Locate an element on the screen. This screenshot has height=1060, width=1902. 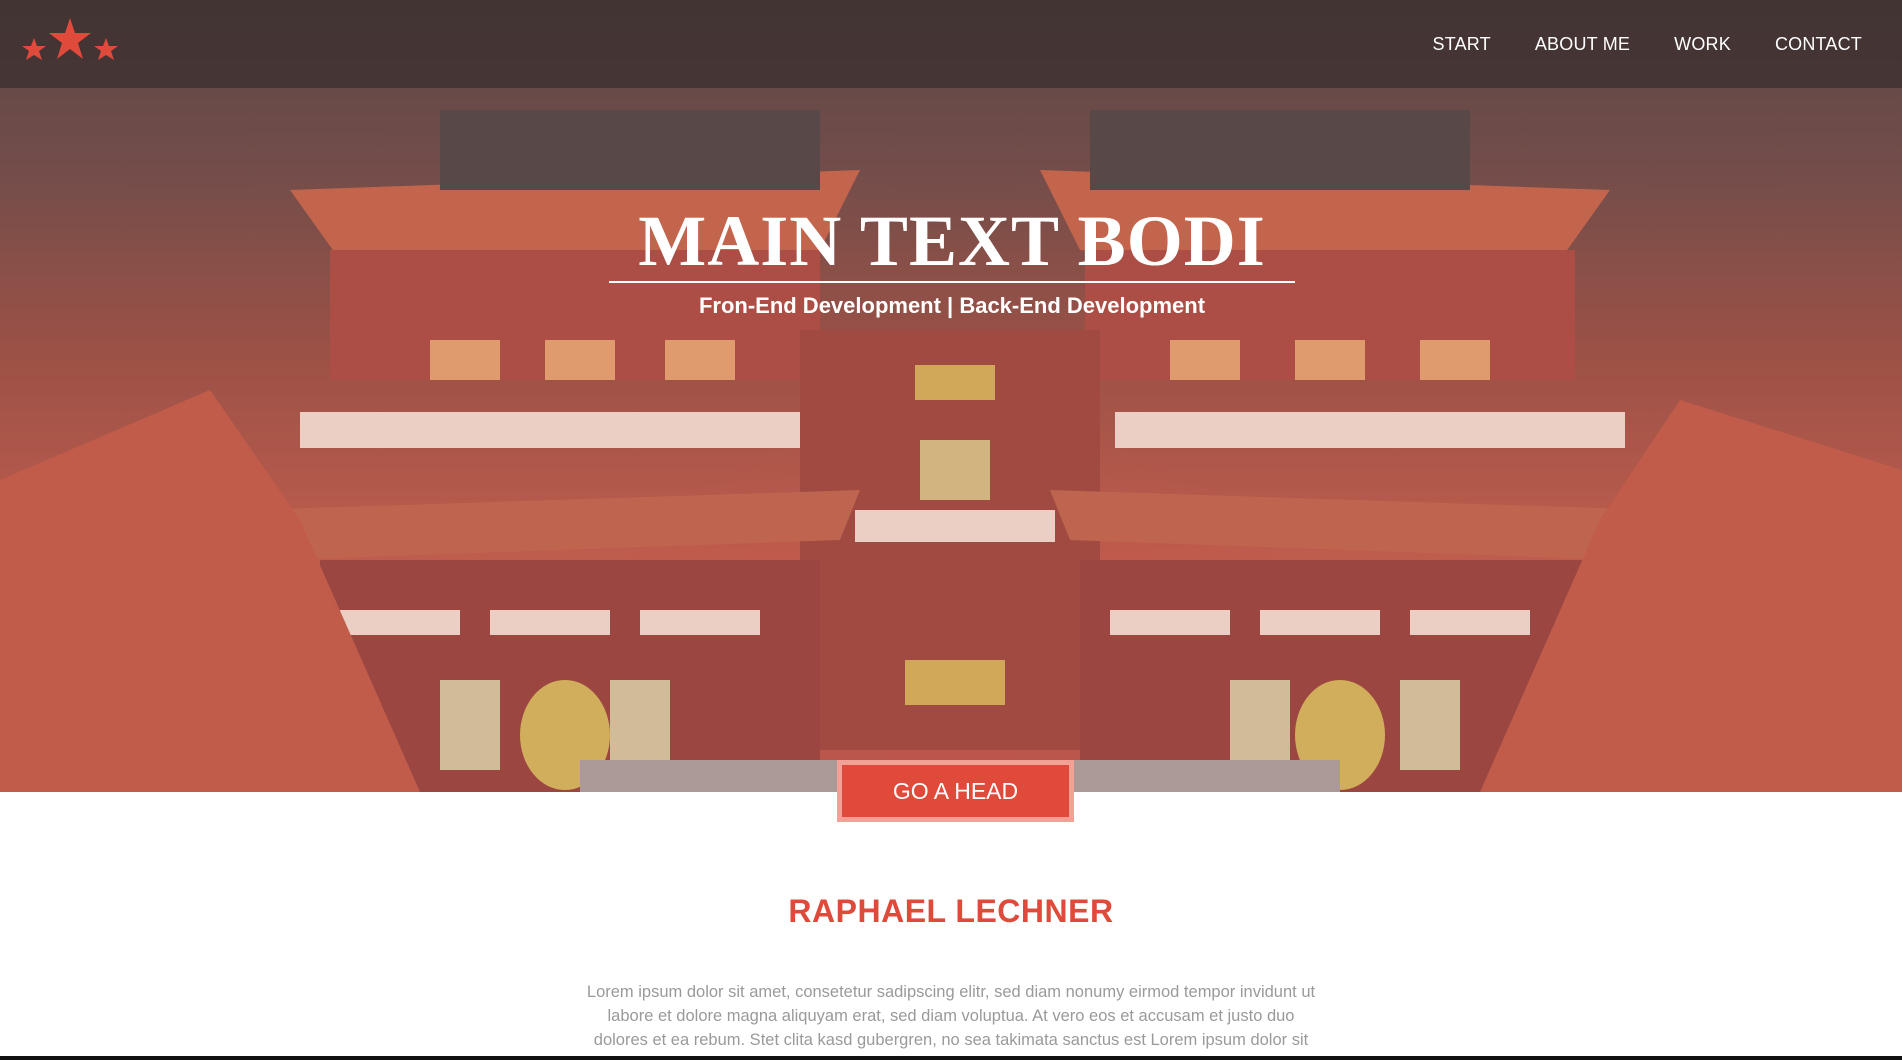
cta-frame: GO A HEAD is located at coordinates (955, 791).